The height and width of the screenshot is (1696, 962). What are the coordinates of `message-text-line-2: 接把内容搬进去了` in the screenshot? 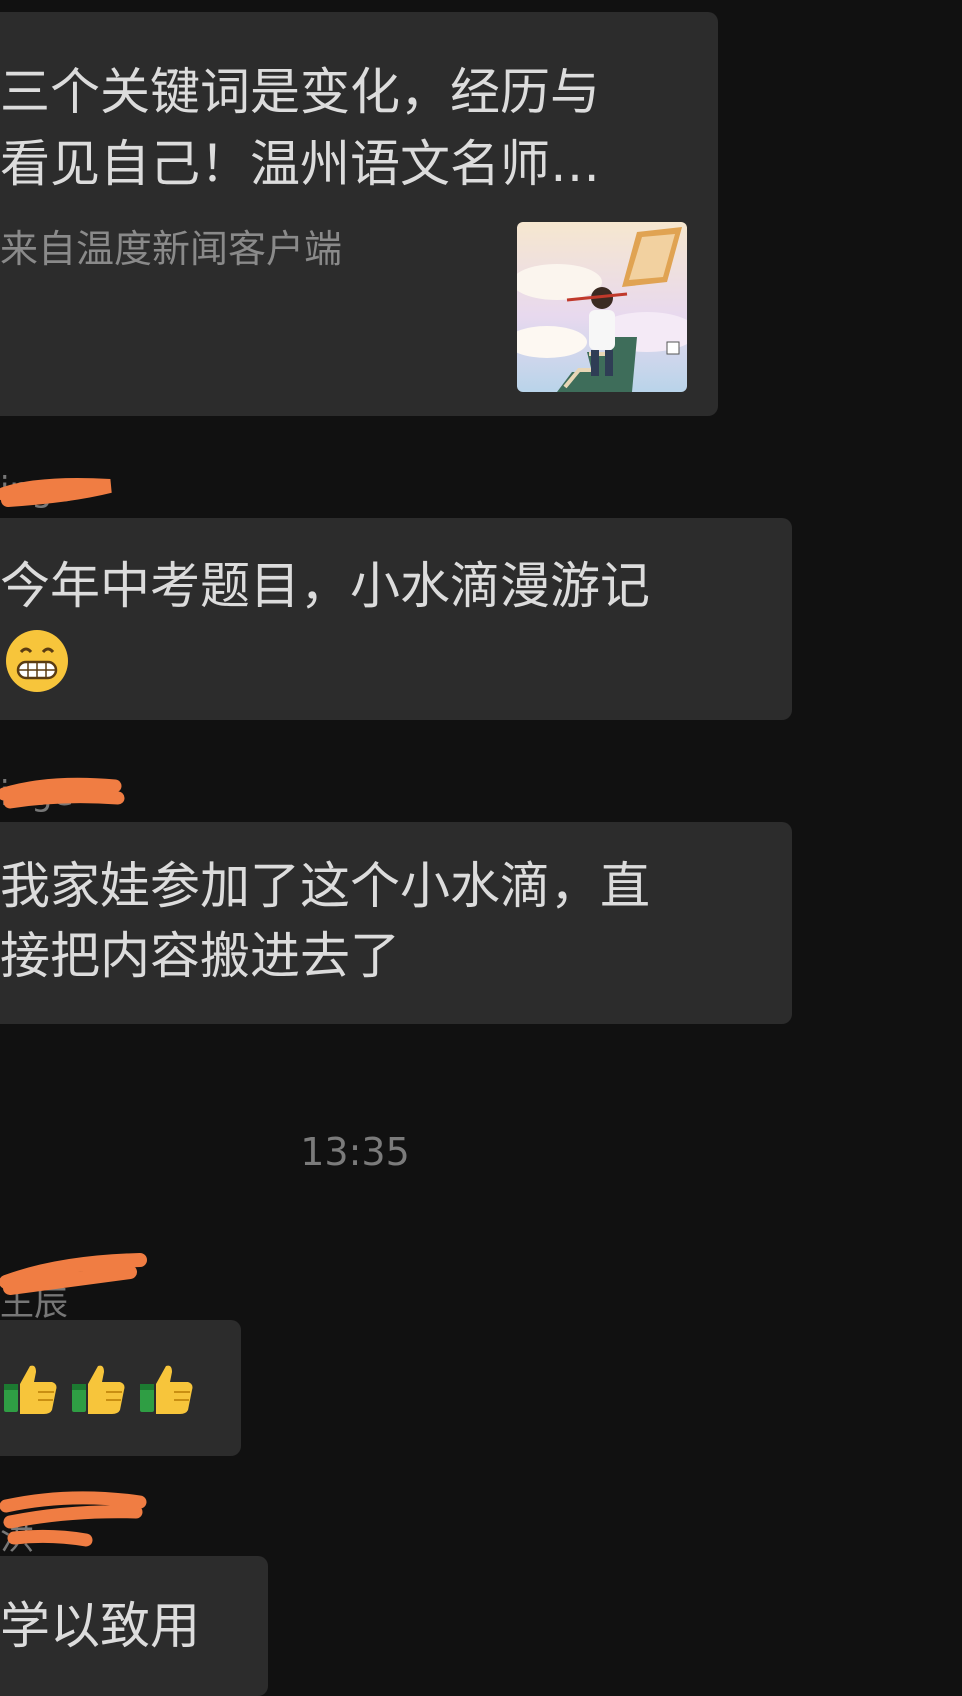 It's located at (200, 956).